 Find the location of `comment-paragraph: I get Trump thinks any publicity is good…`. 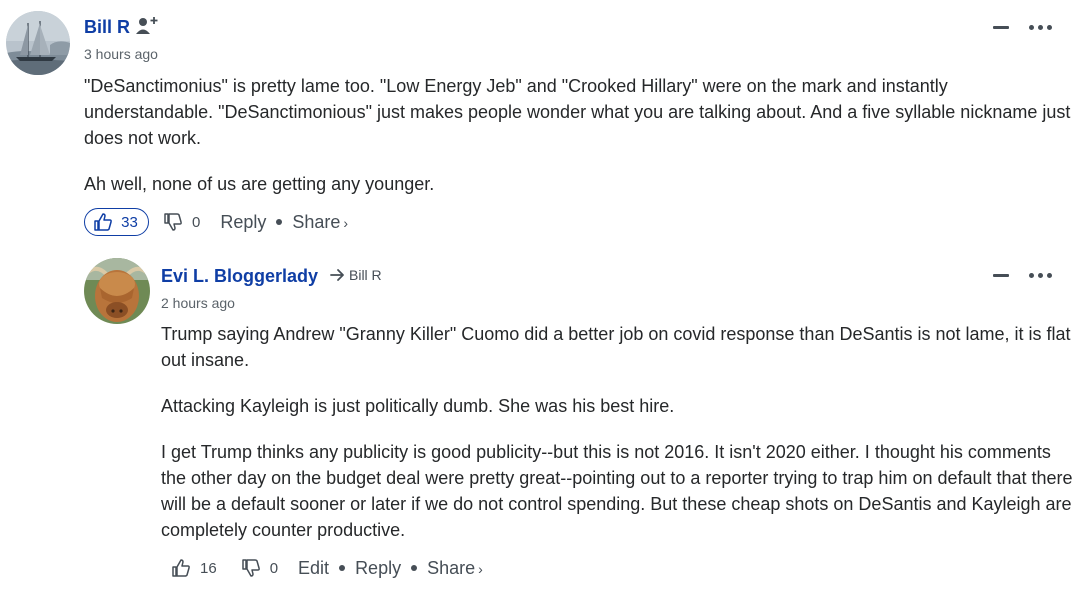

comment-paragraph: I get Trump thinks any publicity is good… is located at coordinates (617, 491).